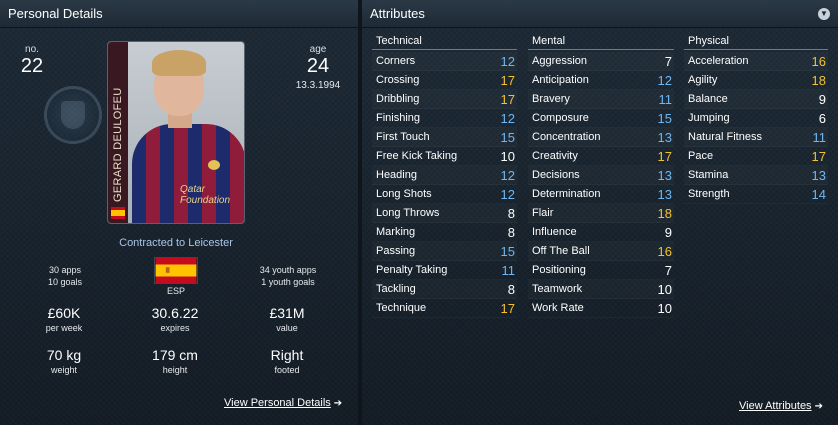 The height and width of the screenshot is (425, 838). What do you see at coordinates (601, 137) in the screenshot?
I see `attribute-row: Concentration 13` at bounding box center [601, 137].